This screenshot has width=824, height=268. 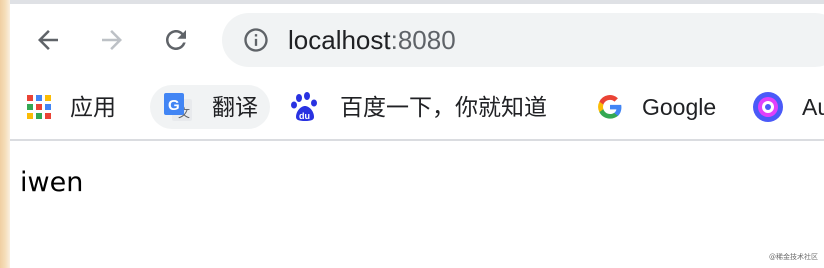 What do you see at coordinates (768, 107) in the screenshot?
I see `extension-circle-icon` at bounding box center [768, 107].